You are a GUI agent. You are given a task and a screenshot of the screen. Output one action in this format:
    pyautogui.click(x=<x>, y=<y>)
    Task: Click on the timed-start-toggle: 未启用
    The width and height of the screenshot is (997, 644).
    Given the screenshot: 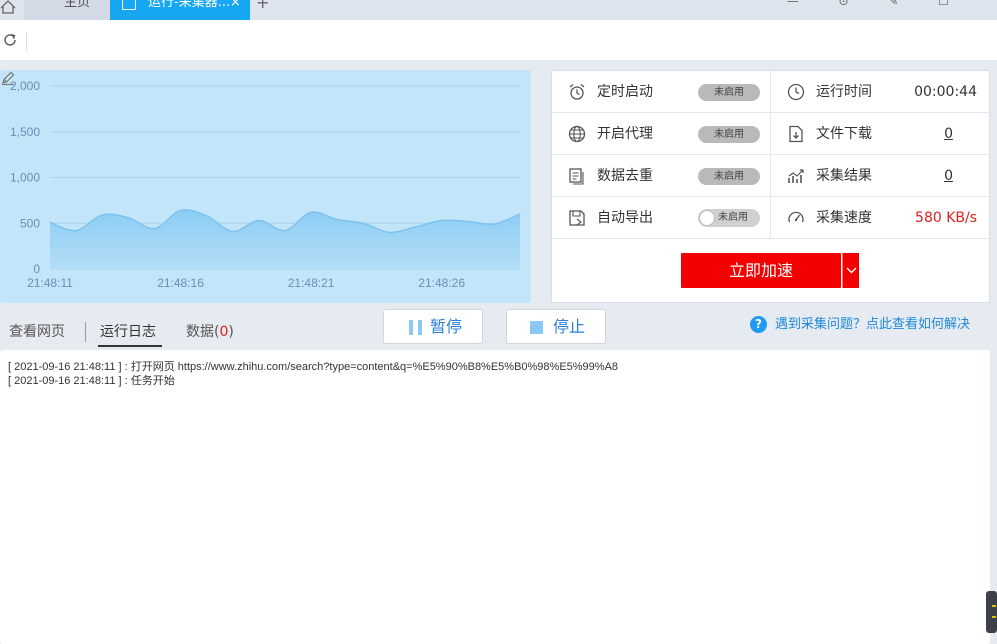 What is the action you would take?
    pyautogui.click(x=729, y=92)
    